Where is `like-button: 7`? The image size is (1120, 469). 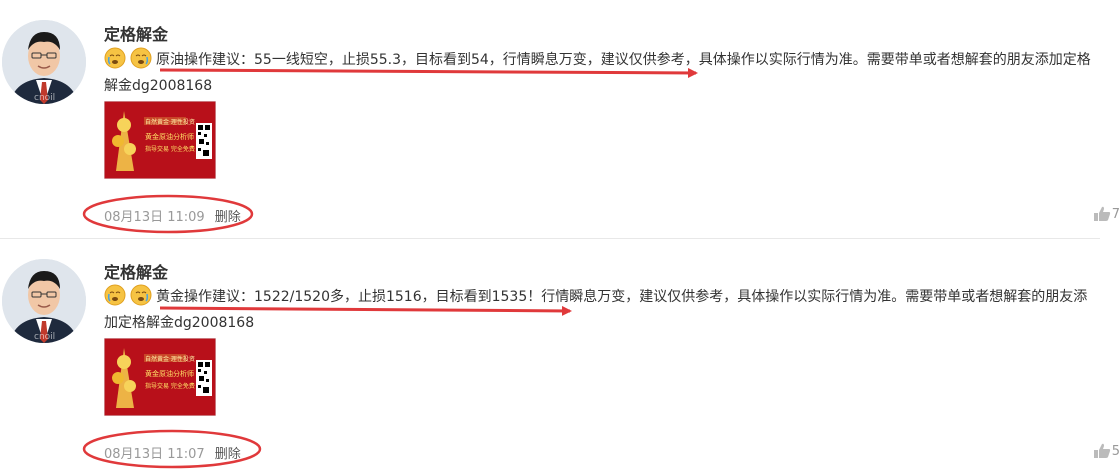
like-button: 7 is located at coordinates (1106, 214).